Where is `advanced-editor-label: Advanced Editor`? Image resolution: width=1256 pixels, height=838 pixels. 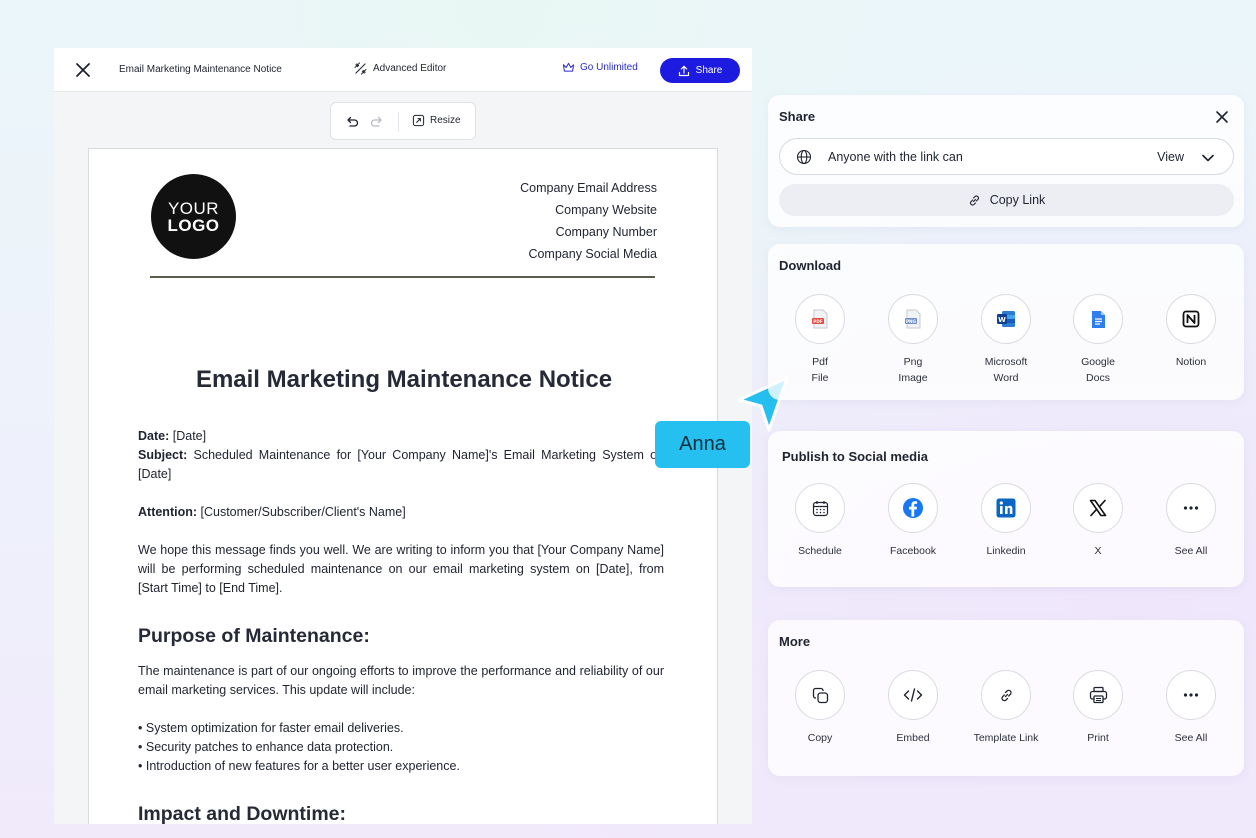
advanced-editor-label: Advanced Editor is located at coordinates (410, 68).